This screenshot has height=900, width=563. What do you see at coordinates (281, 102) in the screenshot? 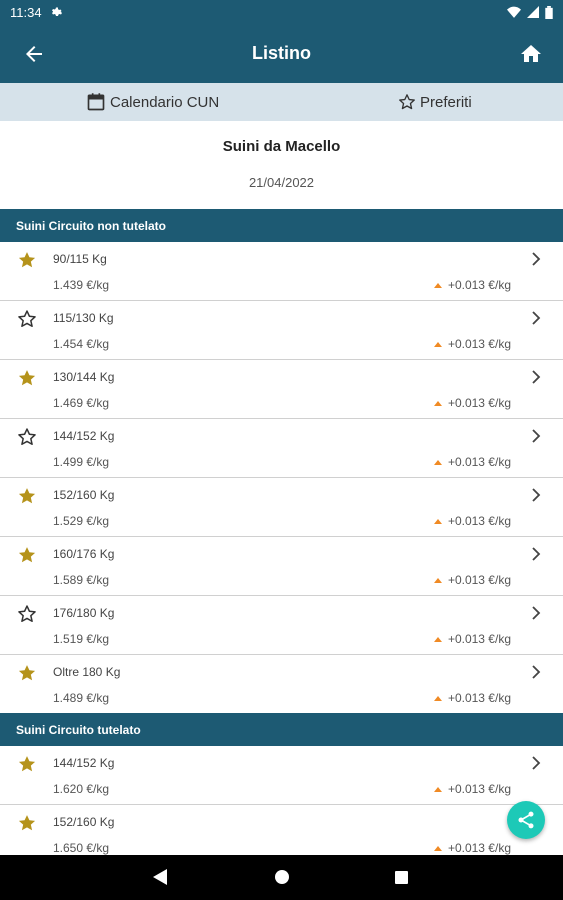
I see `tab-strip: Calendario CUN Preferiti` at bounding box center [281, 102].